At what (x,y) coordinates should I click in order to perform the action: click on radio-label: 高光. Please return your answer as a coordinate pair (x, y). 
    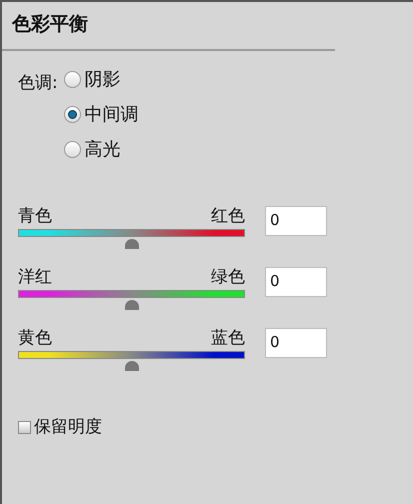
    Looking at the image, I should click on (102, 149).